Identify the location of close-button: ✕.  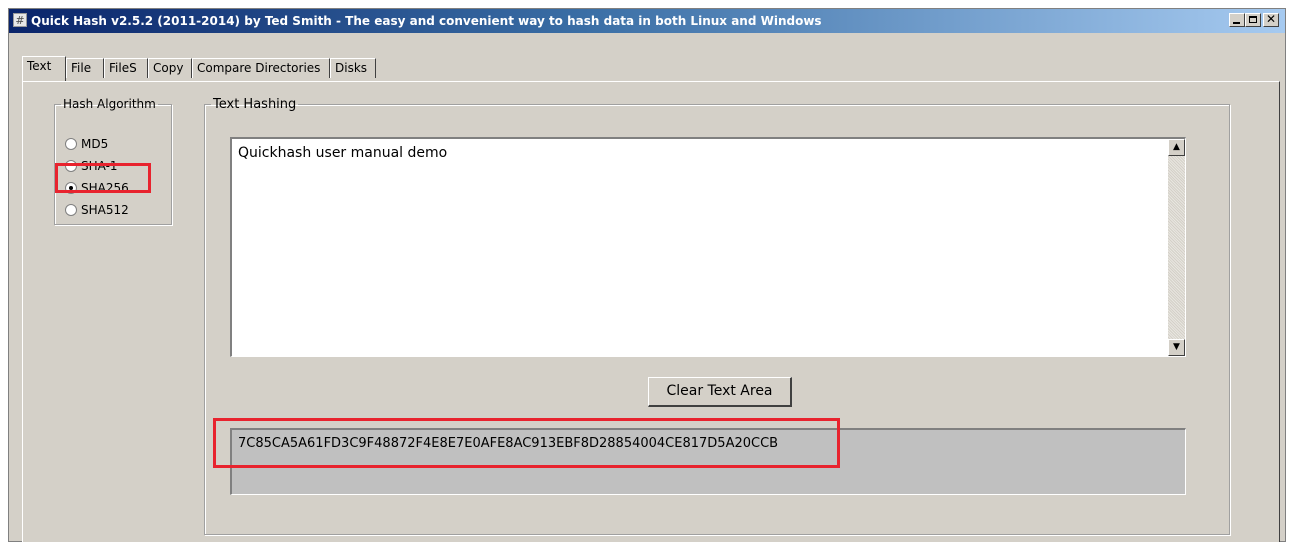
(1271, 19).